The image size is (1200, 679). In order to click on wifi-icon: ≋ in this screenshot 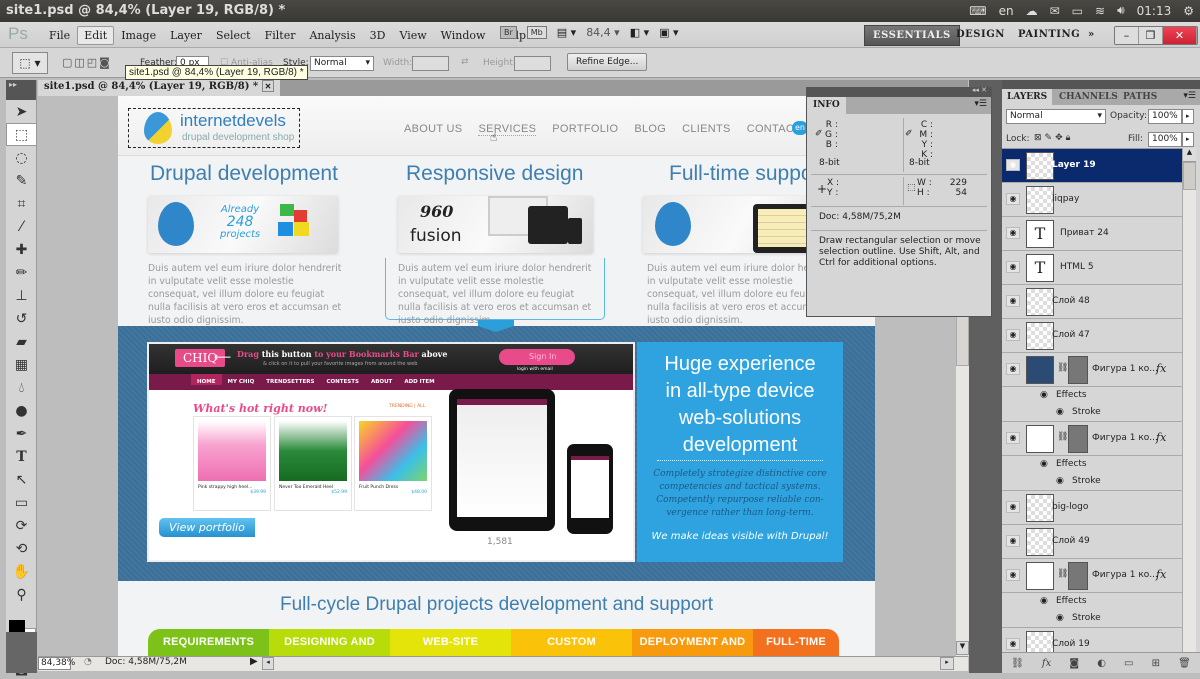, I will do `click(1100, 11)`.